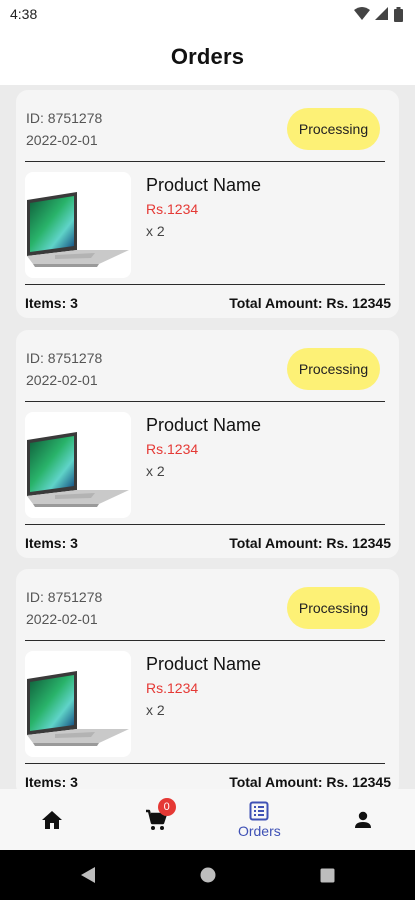 Image resolution: width=415 pixels, height=900 pixels. I want to click on status-bar: 4:38, so click(207, 14).